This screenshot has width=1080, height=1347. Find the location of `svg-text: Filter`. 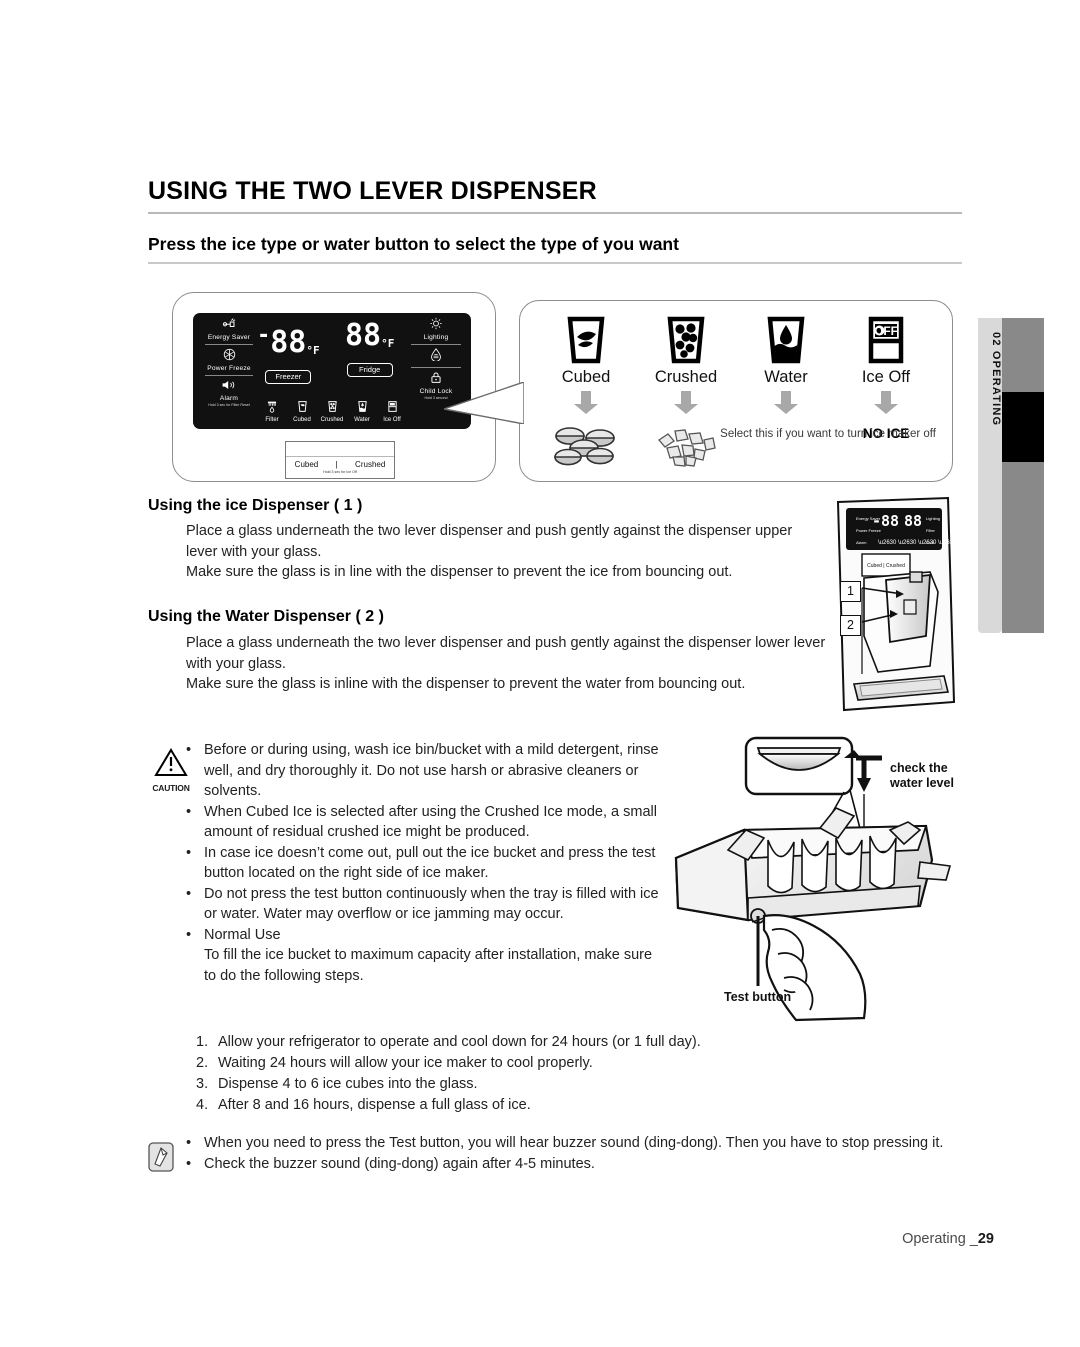

svg-text: Filter is located at coordinates (931, 530).